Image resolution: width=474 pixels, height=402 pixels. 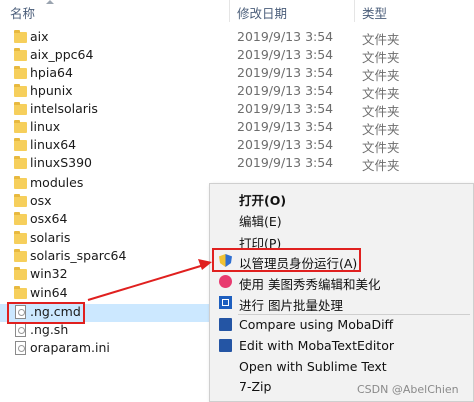 I want to click on annotation-arrow, so click(x=149, y=280).